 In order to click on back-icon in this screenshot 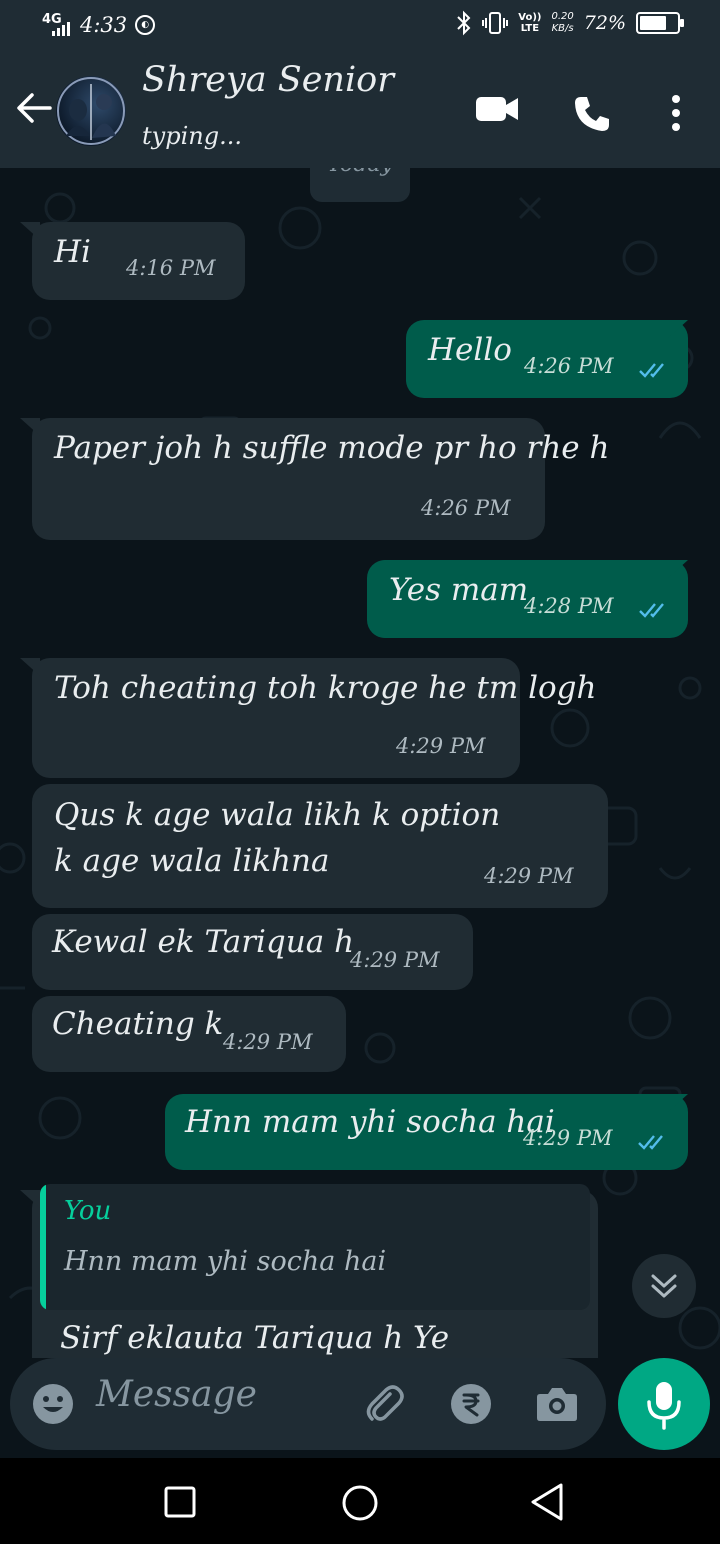, I will do `click(547, 1502)`.